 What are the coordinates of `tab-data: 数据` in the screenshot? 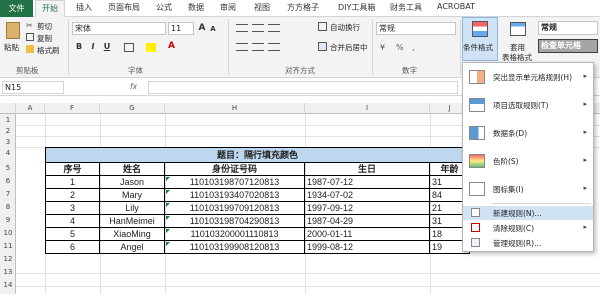 It's located at (196, 7).